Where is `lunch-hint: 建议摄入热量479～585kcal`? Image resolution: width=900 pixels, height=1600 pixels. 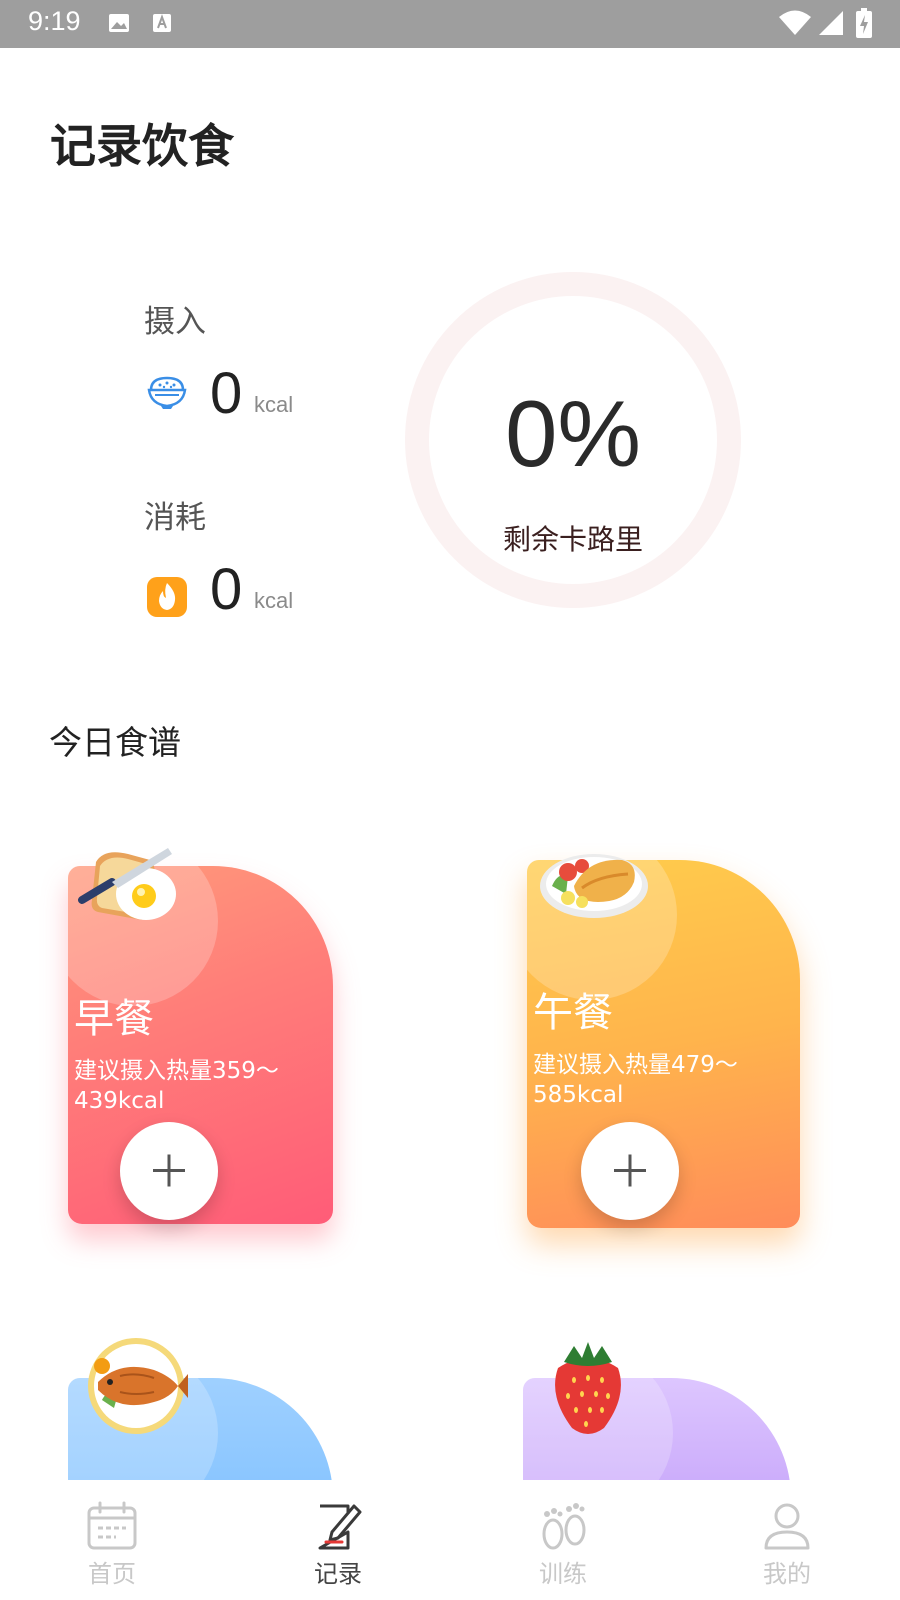
lunch-hint: 建议摄入热量479～585kcal is located at coordinates (635, 1080).